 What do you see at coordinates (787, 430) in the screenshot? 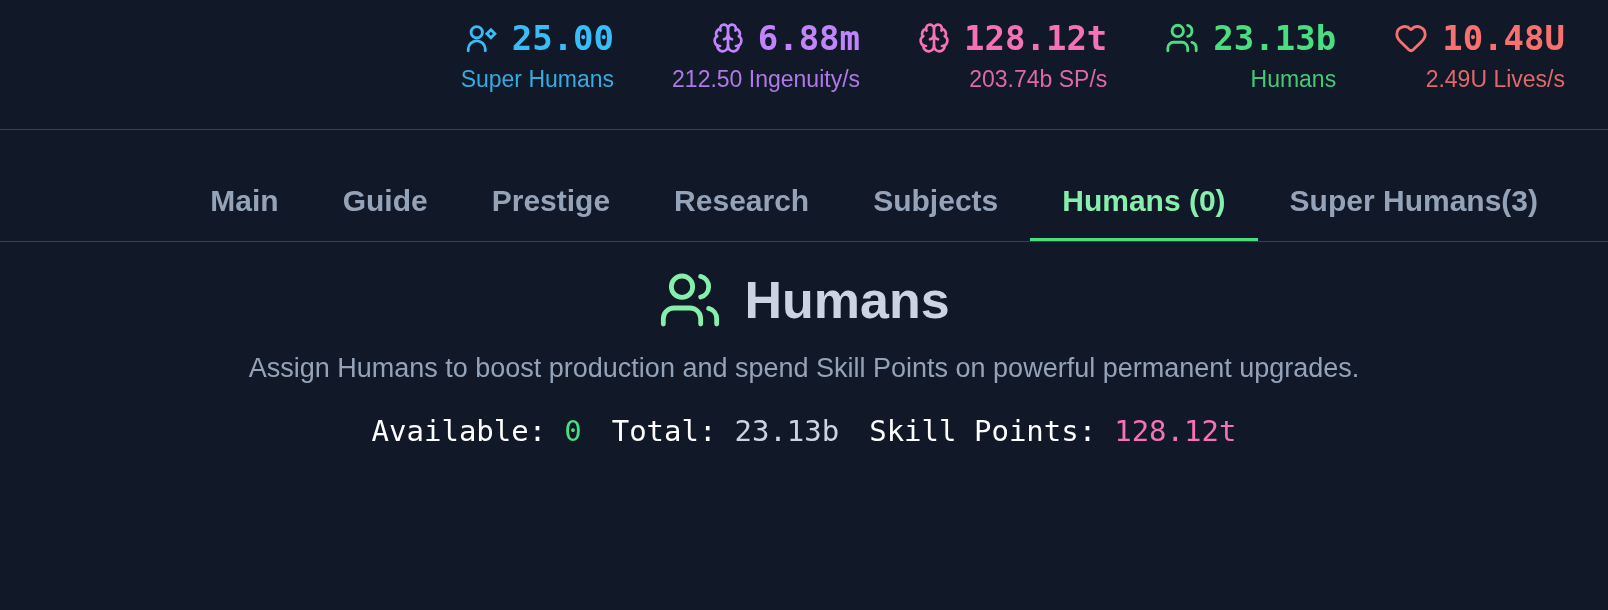
I see `summary-value: 23.13b` at bounding box center [787, 430].